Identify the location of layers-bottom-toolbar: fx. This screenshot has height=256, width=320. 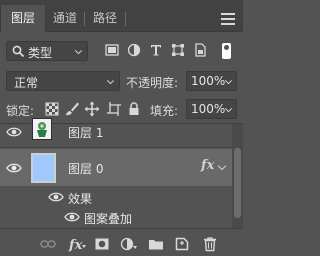
(121, 242).